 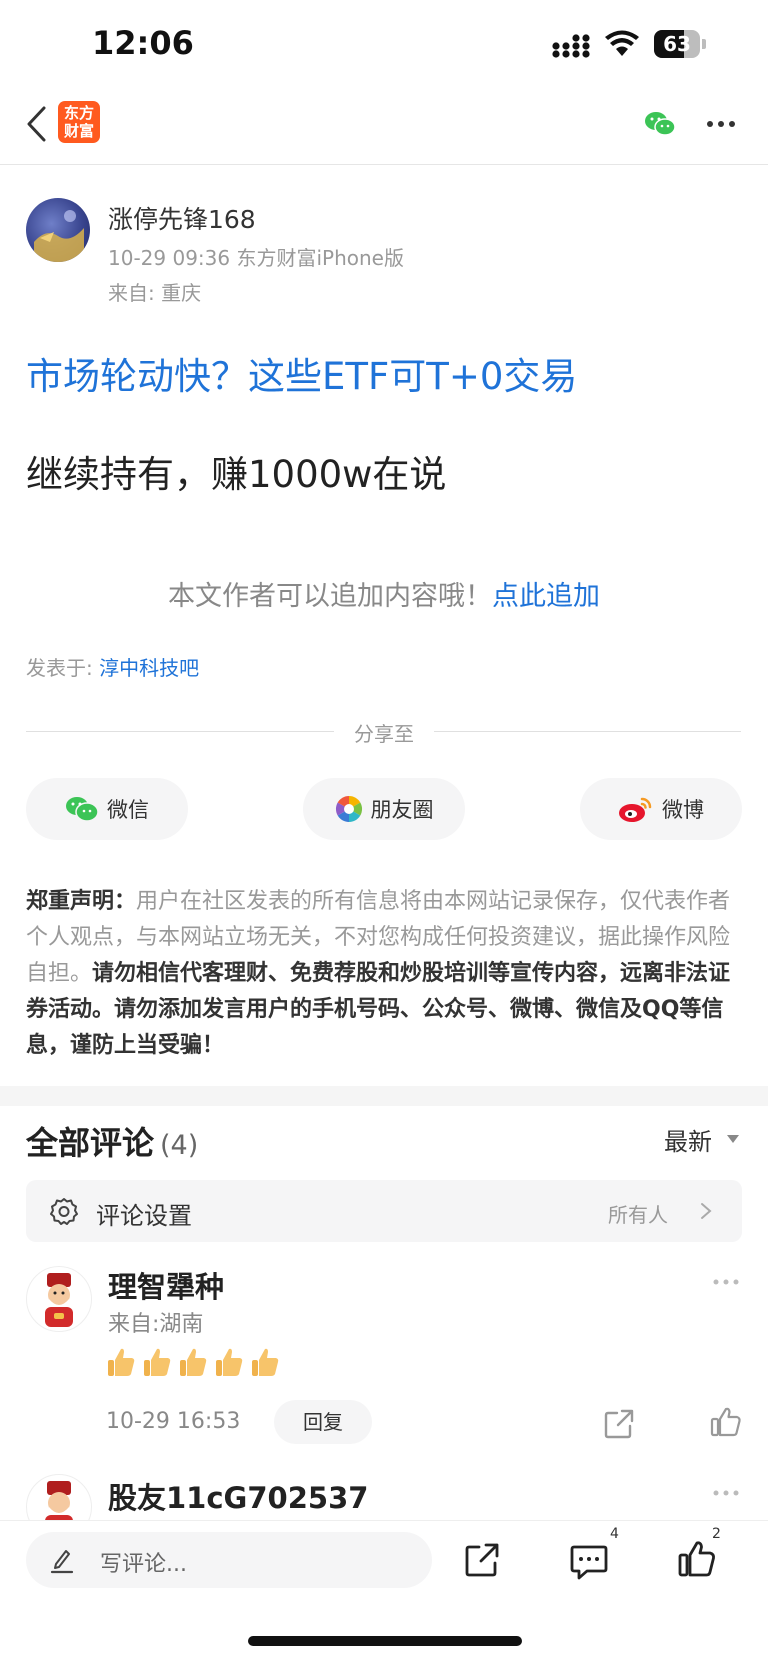 What do you see at coordinates (688, 1139) in the screenshot?
I see `sort-dropdown: 最新` at bounding box center [688, 1139].